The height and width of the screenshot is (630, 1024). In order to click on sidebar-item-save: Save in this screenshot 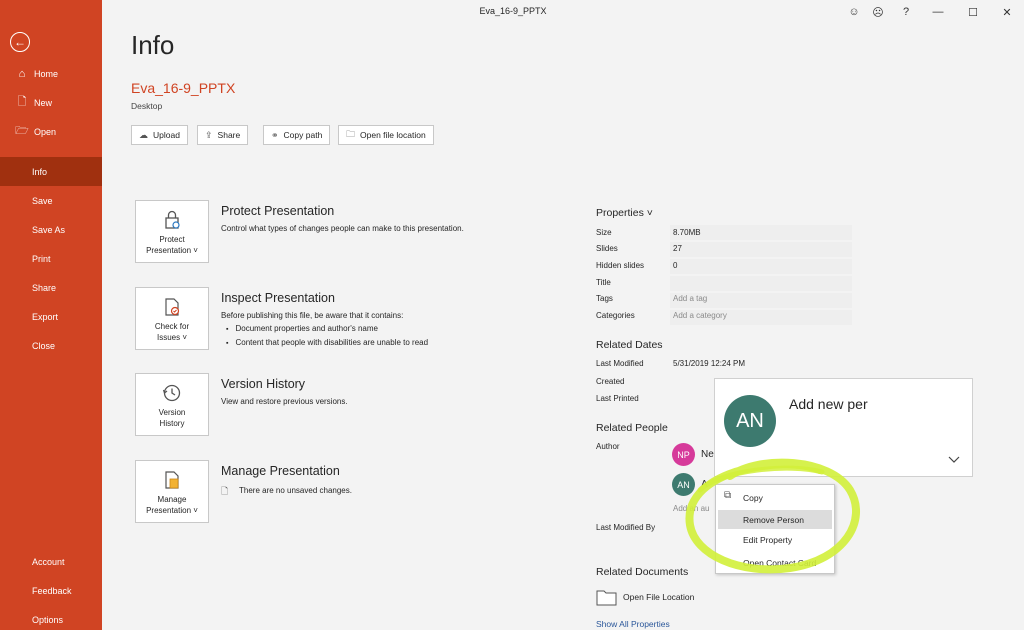, I will do `click(51, 200)`.